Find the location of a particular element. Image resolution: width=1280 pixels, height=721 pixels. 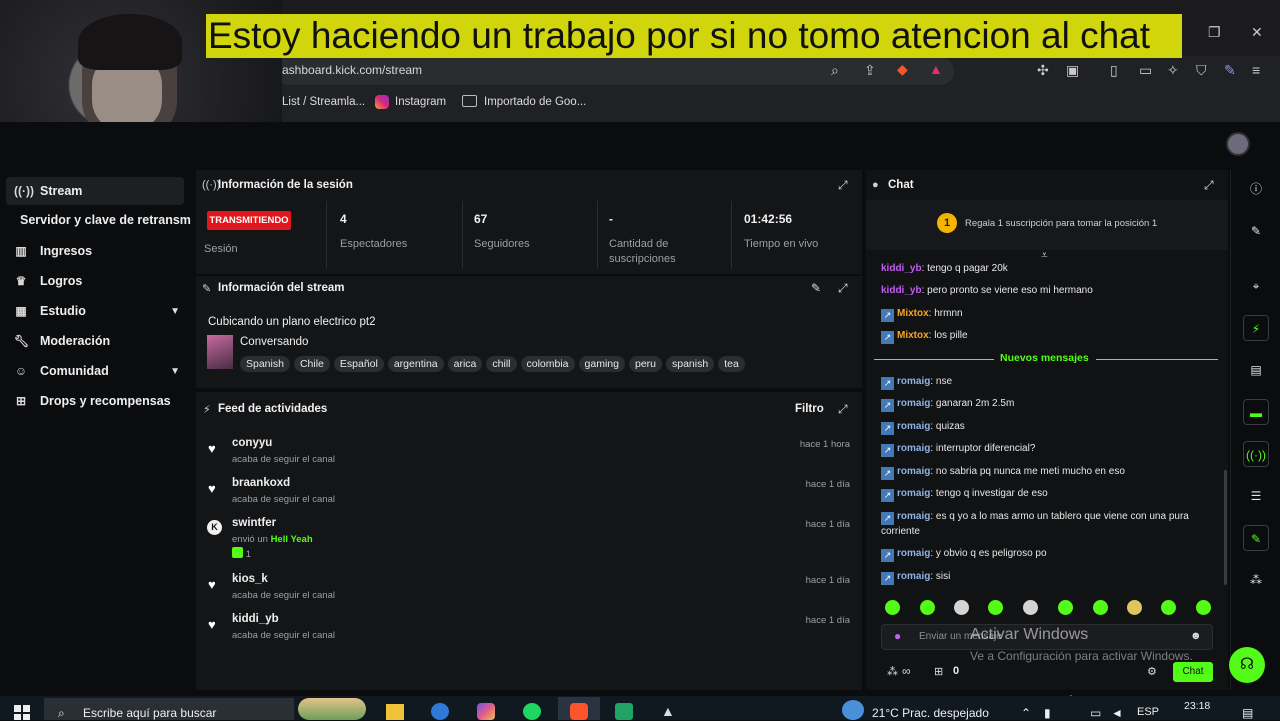

chat-scrollbar is located at coordinates (1225, 527).